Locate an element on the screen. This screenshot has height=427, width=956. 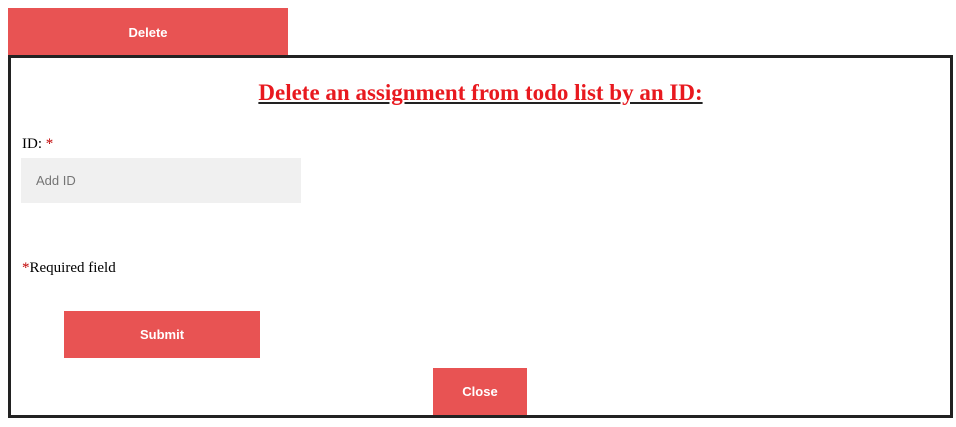
required-field-note: *Required field is located at coordinates (69, 268).